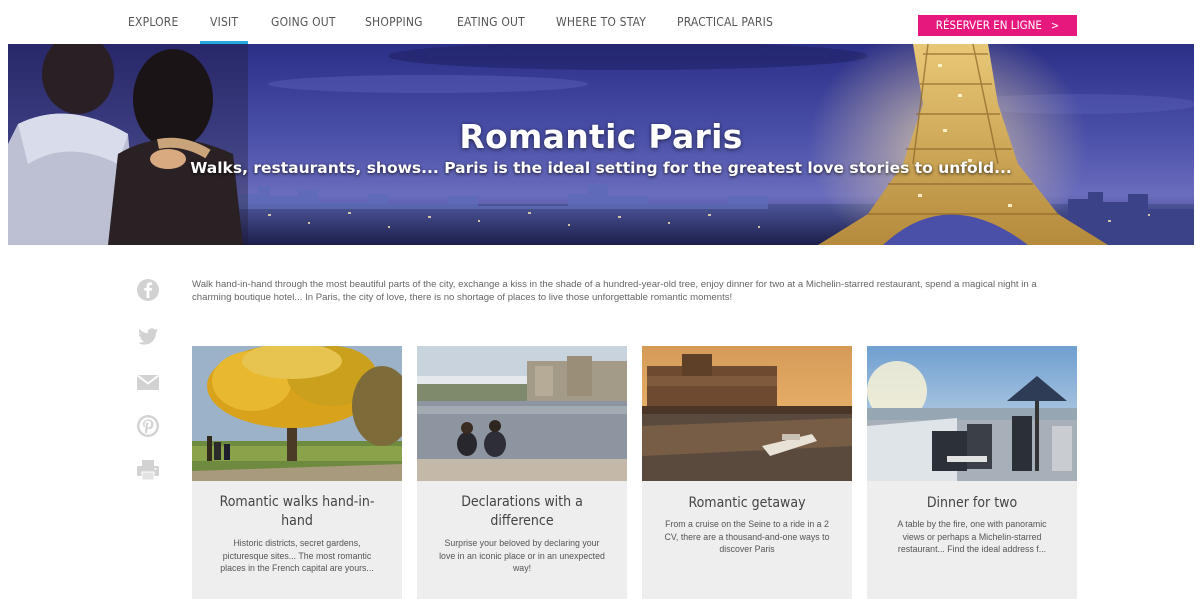 This screenshot has height=599, width=1195. I want to click on card-title: Romantic getaway, so click(747, 503).